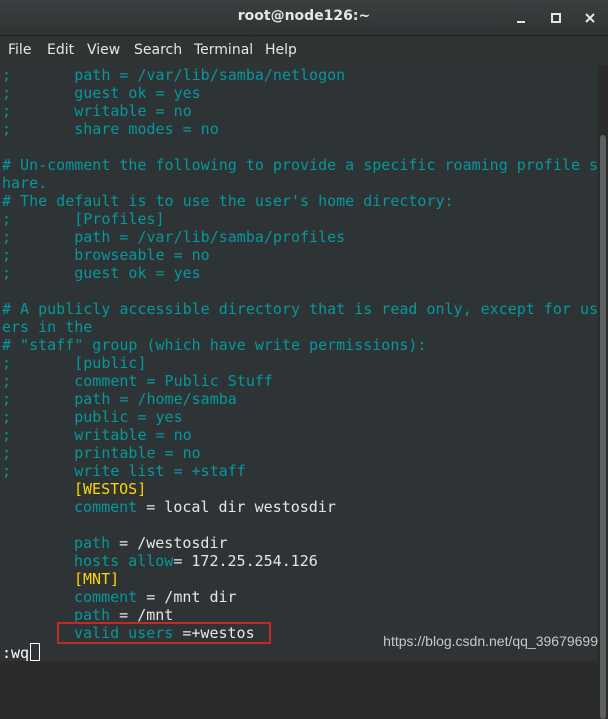 This screenshot has height=719, width=608. What do you see at coordinates (603, 427) in the screenshot?
I see `scrollbar-thumb` at bounding box center [603, 427].